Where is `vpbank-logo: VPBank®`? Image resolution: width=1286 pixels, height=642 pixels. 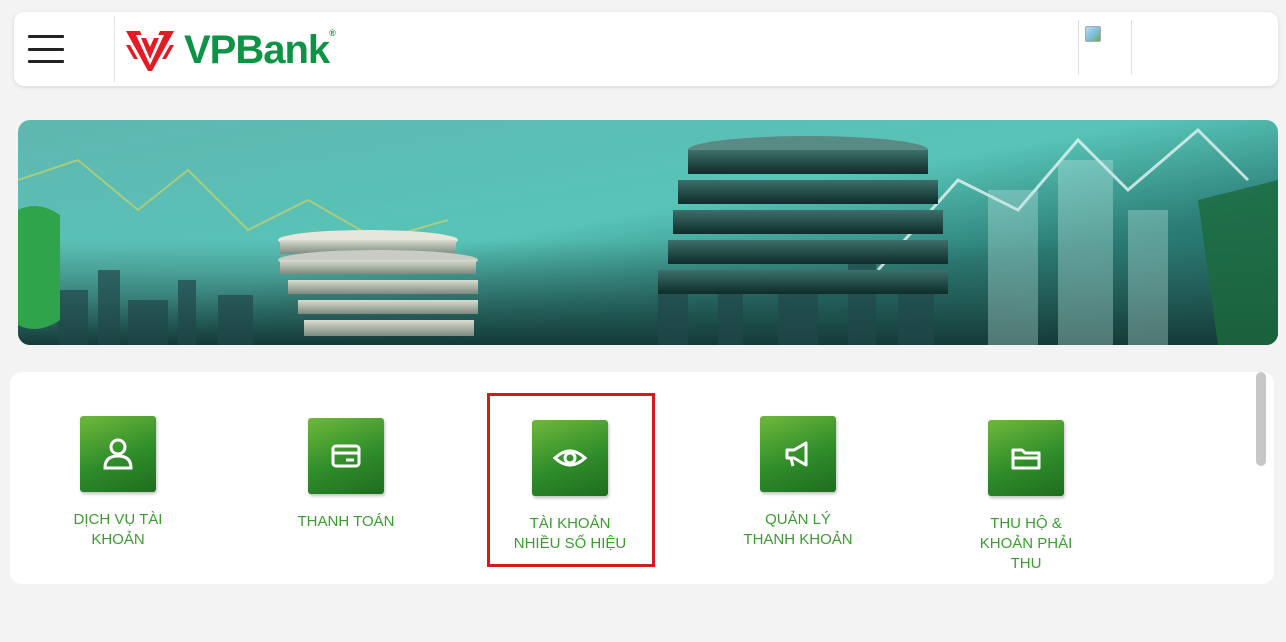 vpbank-logo: VPBank® is located at coordinates (229, 50).